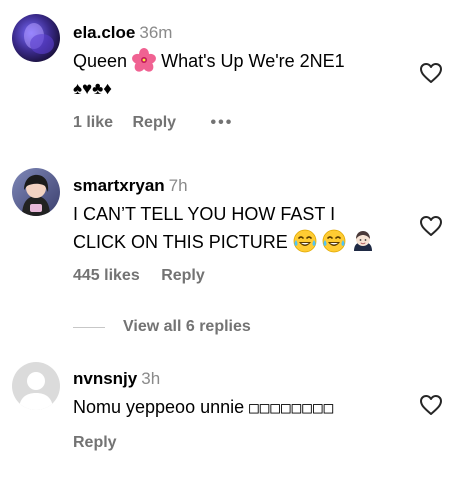  I want to click on person-emoji, so click(363, 241).